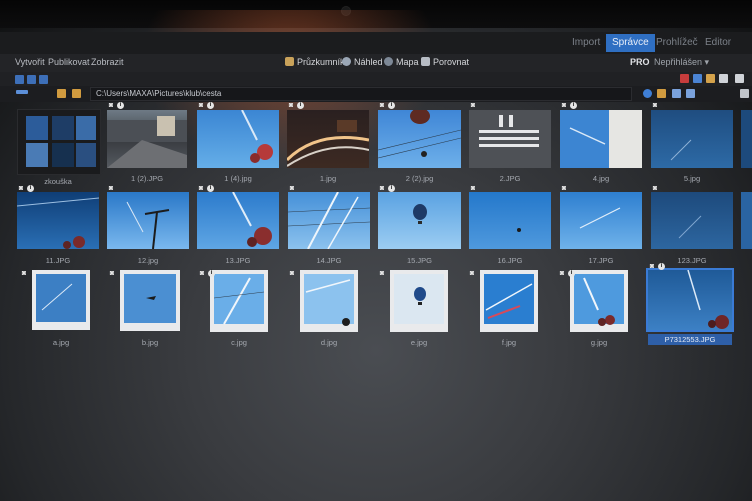 This screenshot has height=501, width=752. What do you see at coordinates (148, 225) in the screenshot?
I see `antenna-photo` at bounding box center [148, 225].